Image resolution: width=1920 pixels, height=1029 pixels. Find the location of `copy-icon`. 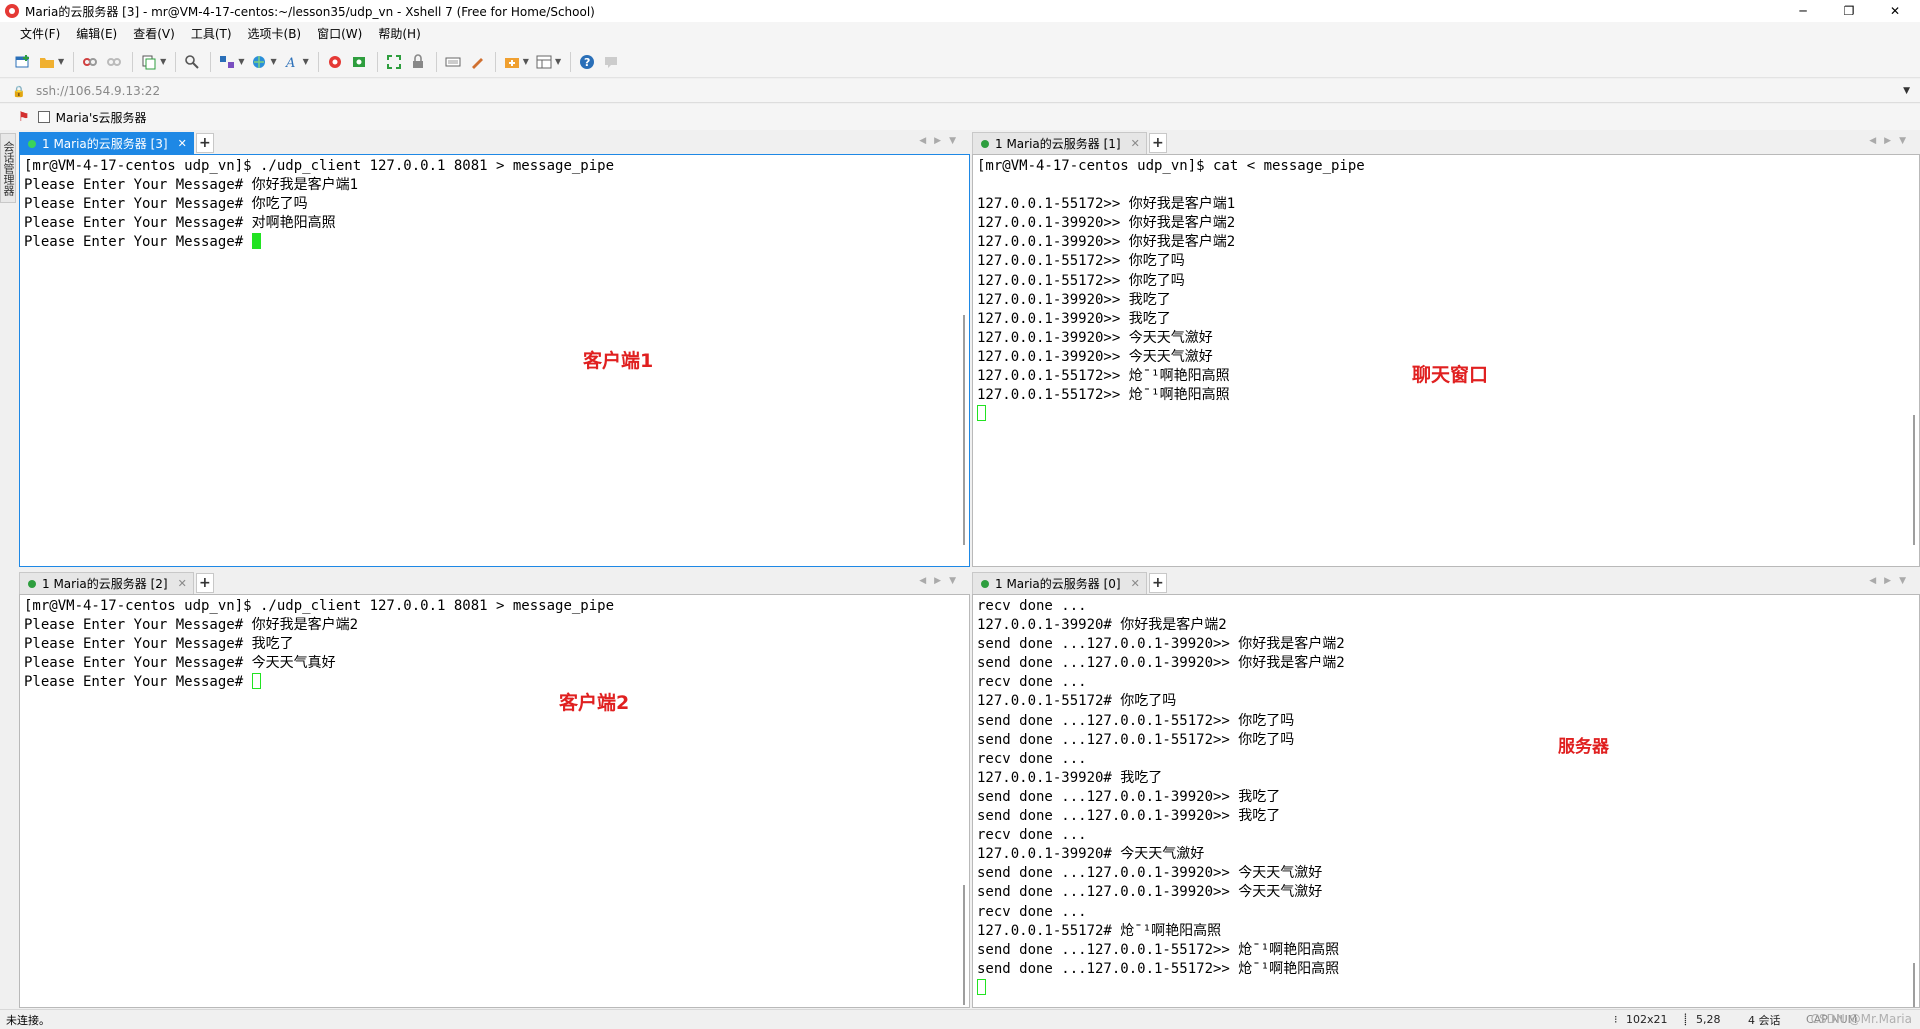

copy-icon is located at coordinates (149, 62).